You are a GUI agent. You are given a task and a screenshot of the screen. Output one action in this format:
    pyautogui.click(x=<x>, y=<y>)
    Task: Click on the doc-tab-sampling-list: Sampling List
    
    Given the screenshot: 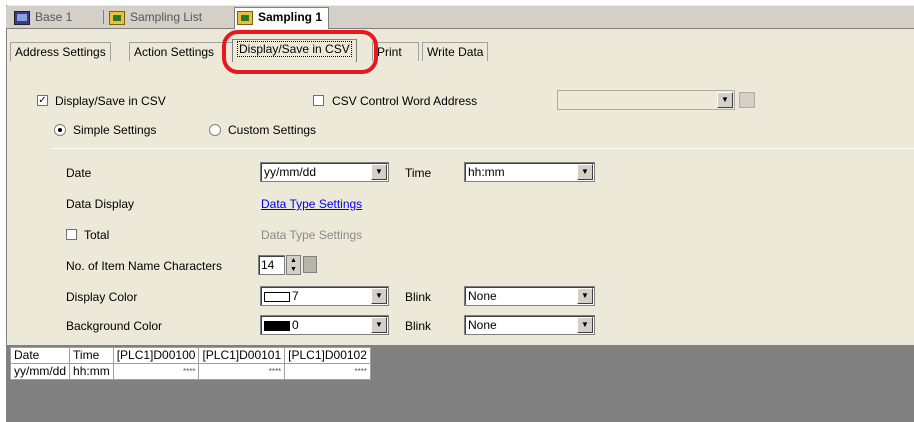 What is the action you would take?
    pyautogui.click(x=155, y=17)
    